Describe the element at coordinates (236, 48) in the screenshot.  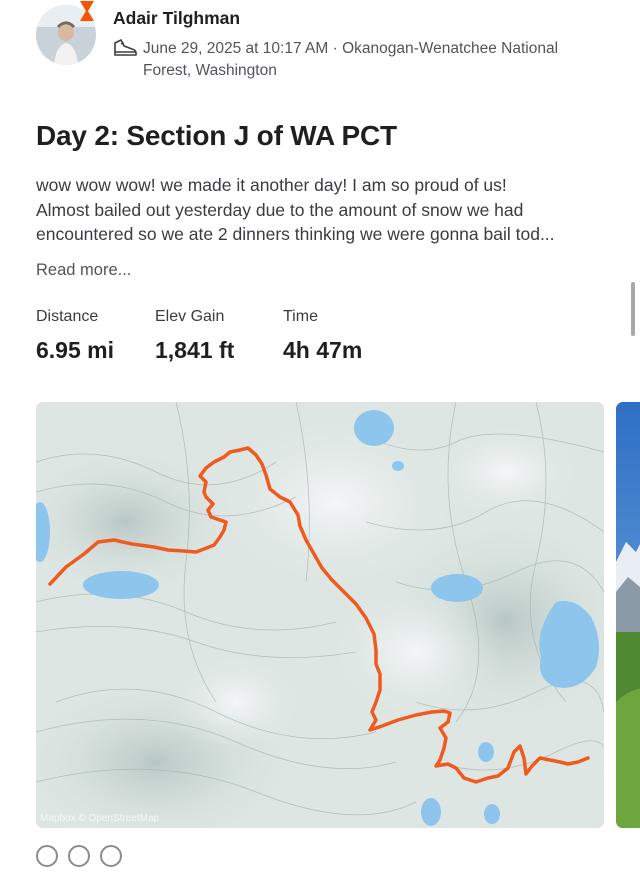
I see `activity-datetime: June 29, 2025 at 10:17 AM` at that location.